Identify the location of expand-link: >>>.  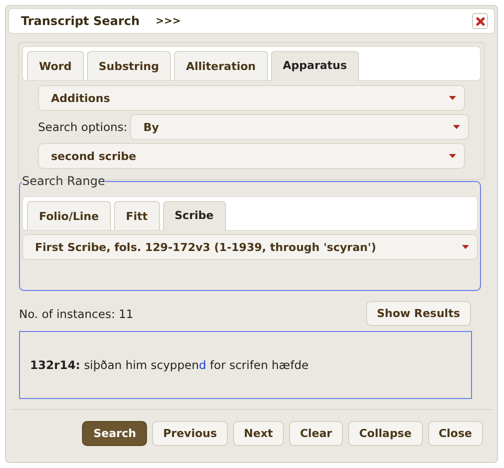
(168, 21).